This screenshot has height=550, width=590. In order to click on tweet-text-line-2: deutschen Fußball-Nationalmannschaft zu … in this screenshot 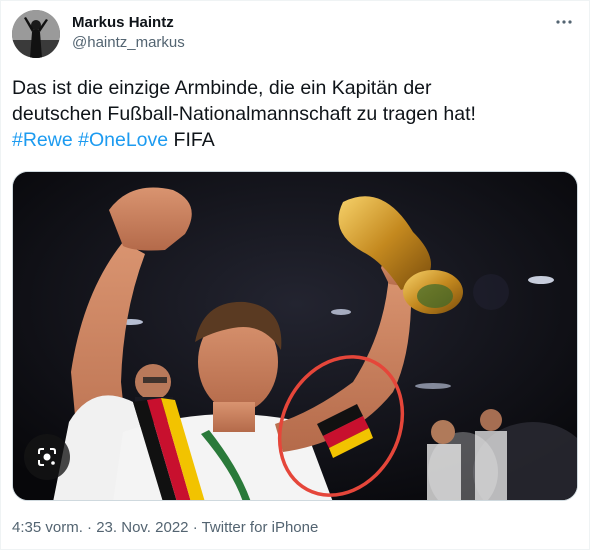, I will do `click(244, 114)`.